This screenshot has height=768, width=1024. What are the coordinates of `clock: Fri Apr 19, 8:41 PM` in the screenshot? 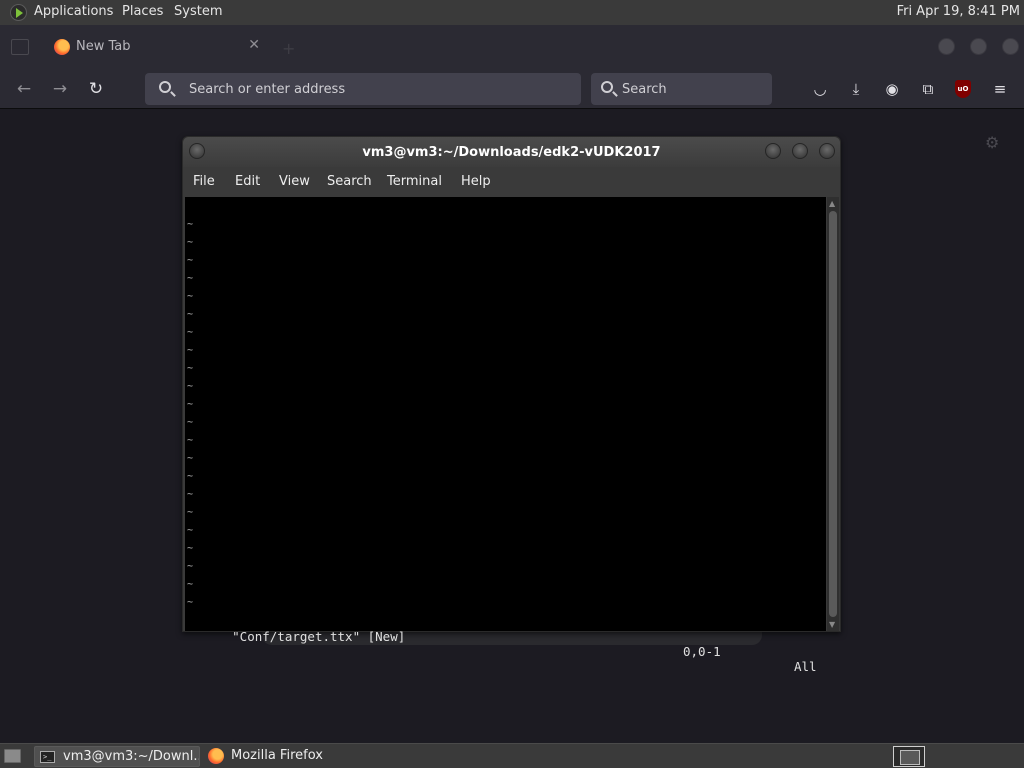 It's located at (958, 11).